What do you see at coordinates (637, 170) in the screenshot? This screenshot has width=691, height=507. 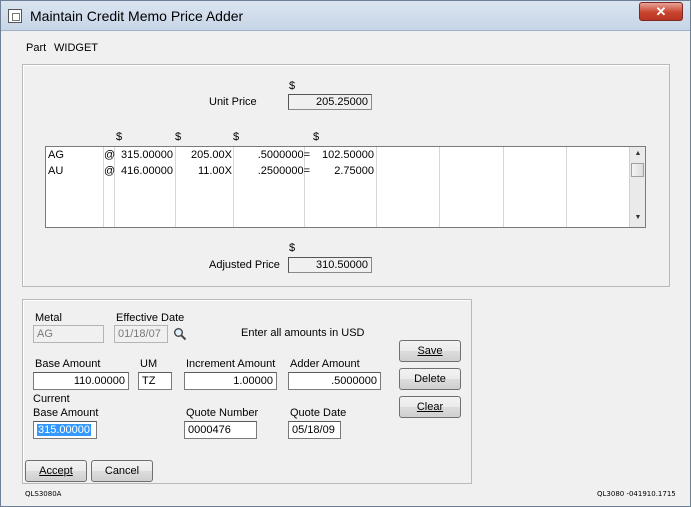 I see `scroll-thumb` at bounding box center [637, 170].